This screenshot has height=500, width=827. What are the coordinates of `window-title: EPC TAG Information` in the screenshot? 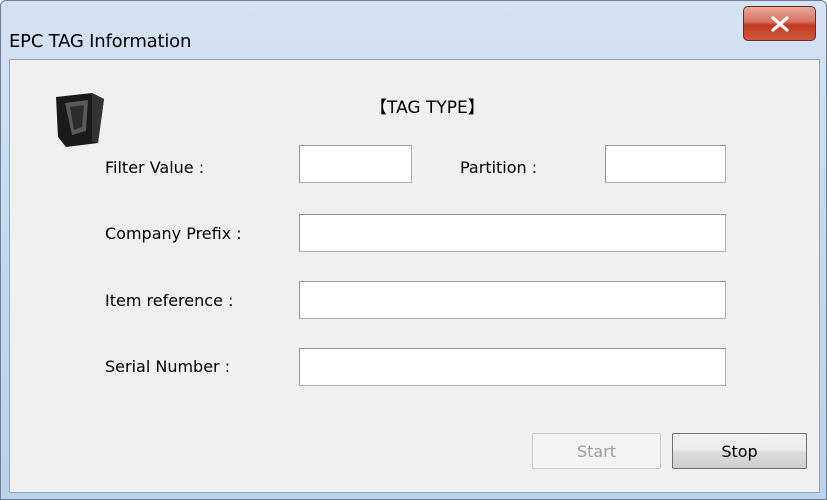 It's located at (100, 41).